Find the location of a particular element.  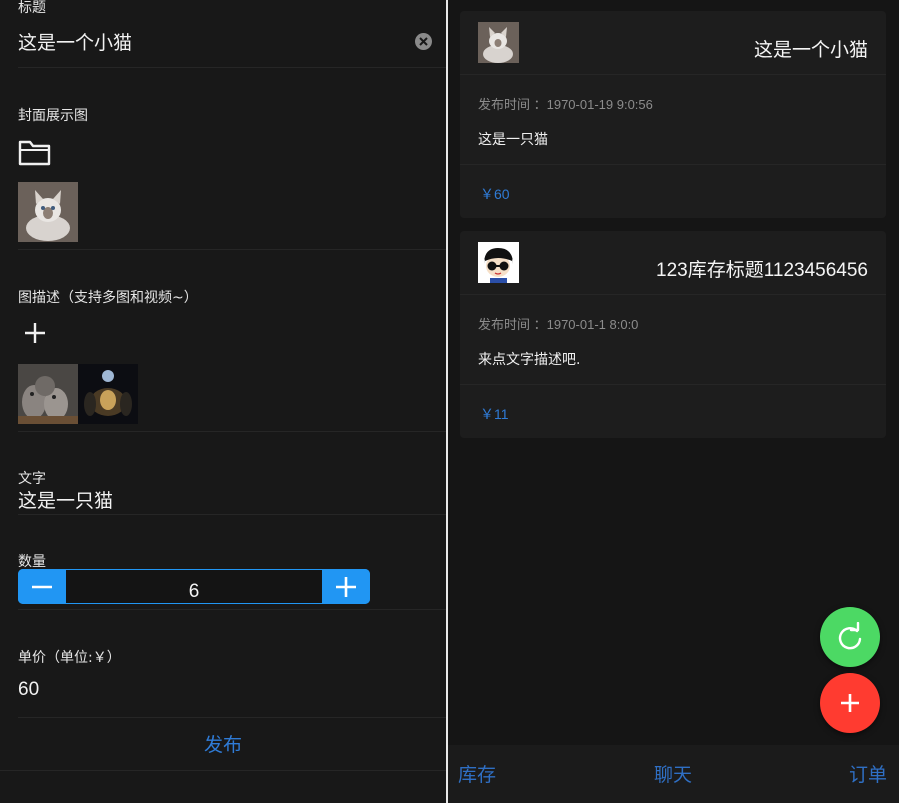

price-input: 60 is located at coordinates (28, 690).